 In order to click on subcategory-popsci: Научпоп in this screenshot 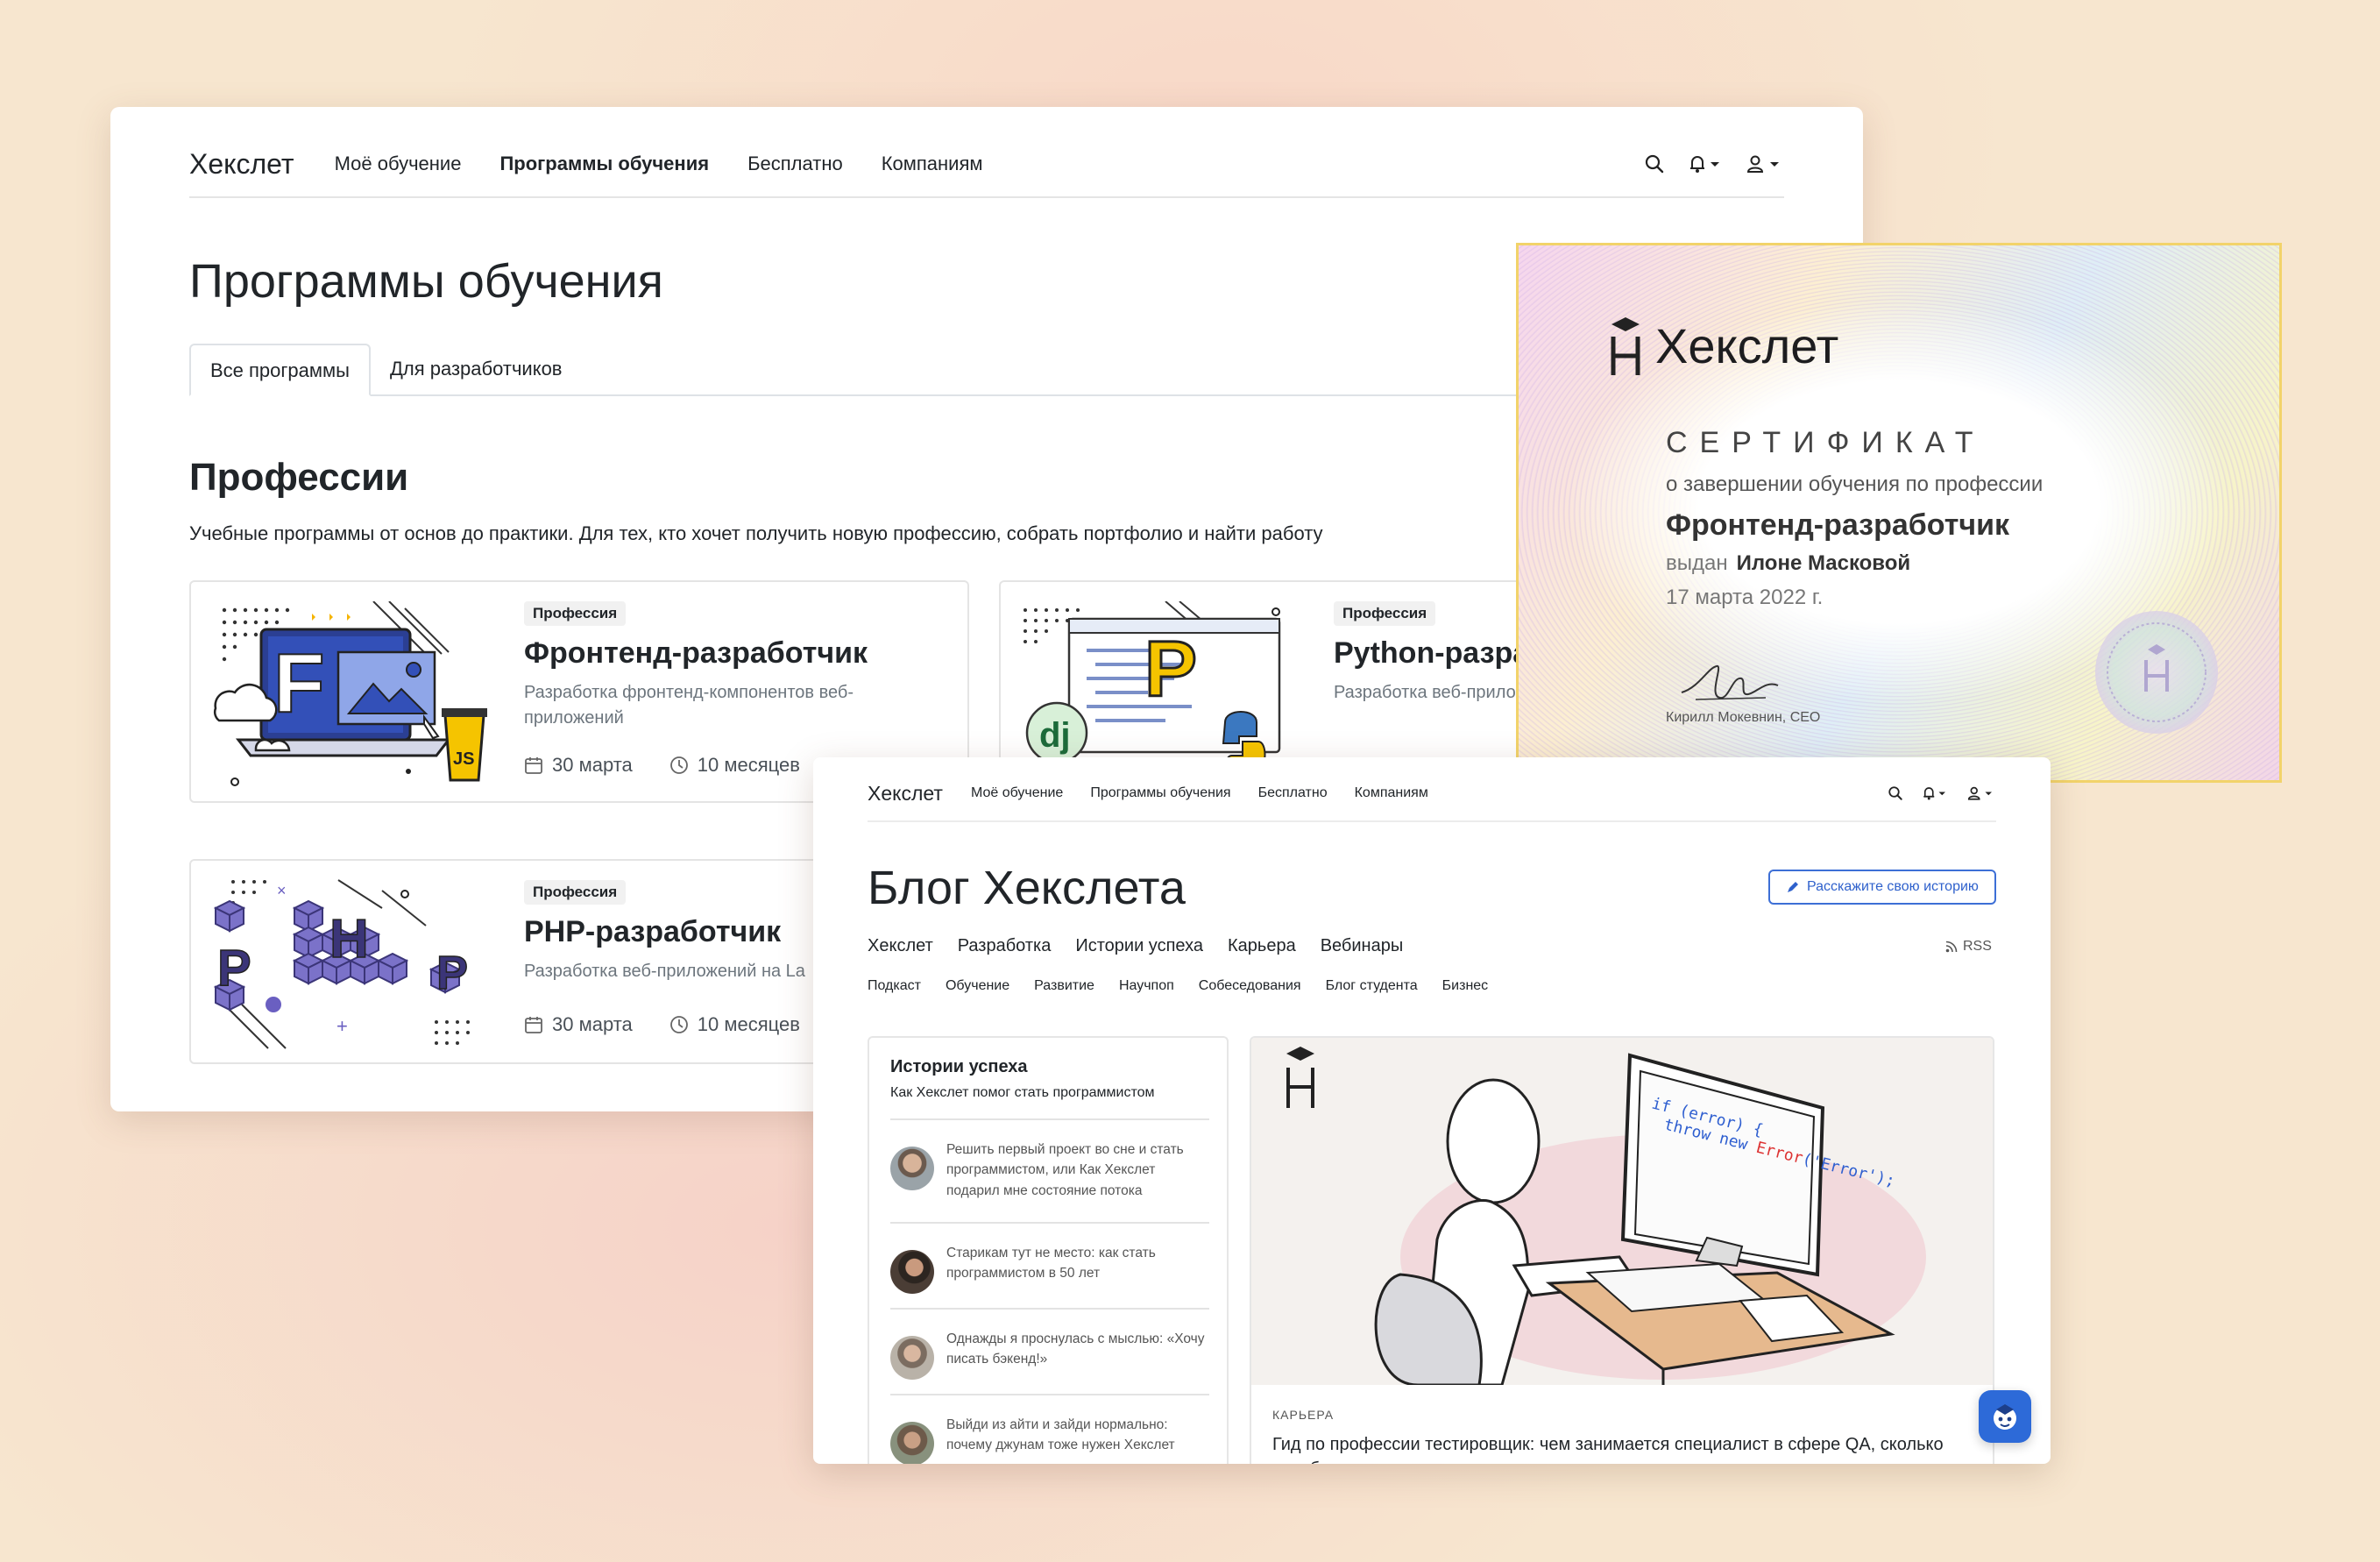, I will do `click(1146, 986)`.